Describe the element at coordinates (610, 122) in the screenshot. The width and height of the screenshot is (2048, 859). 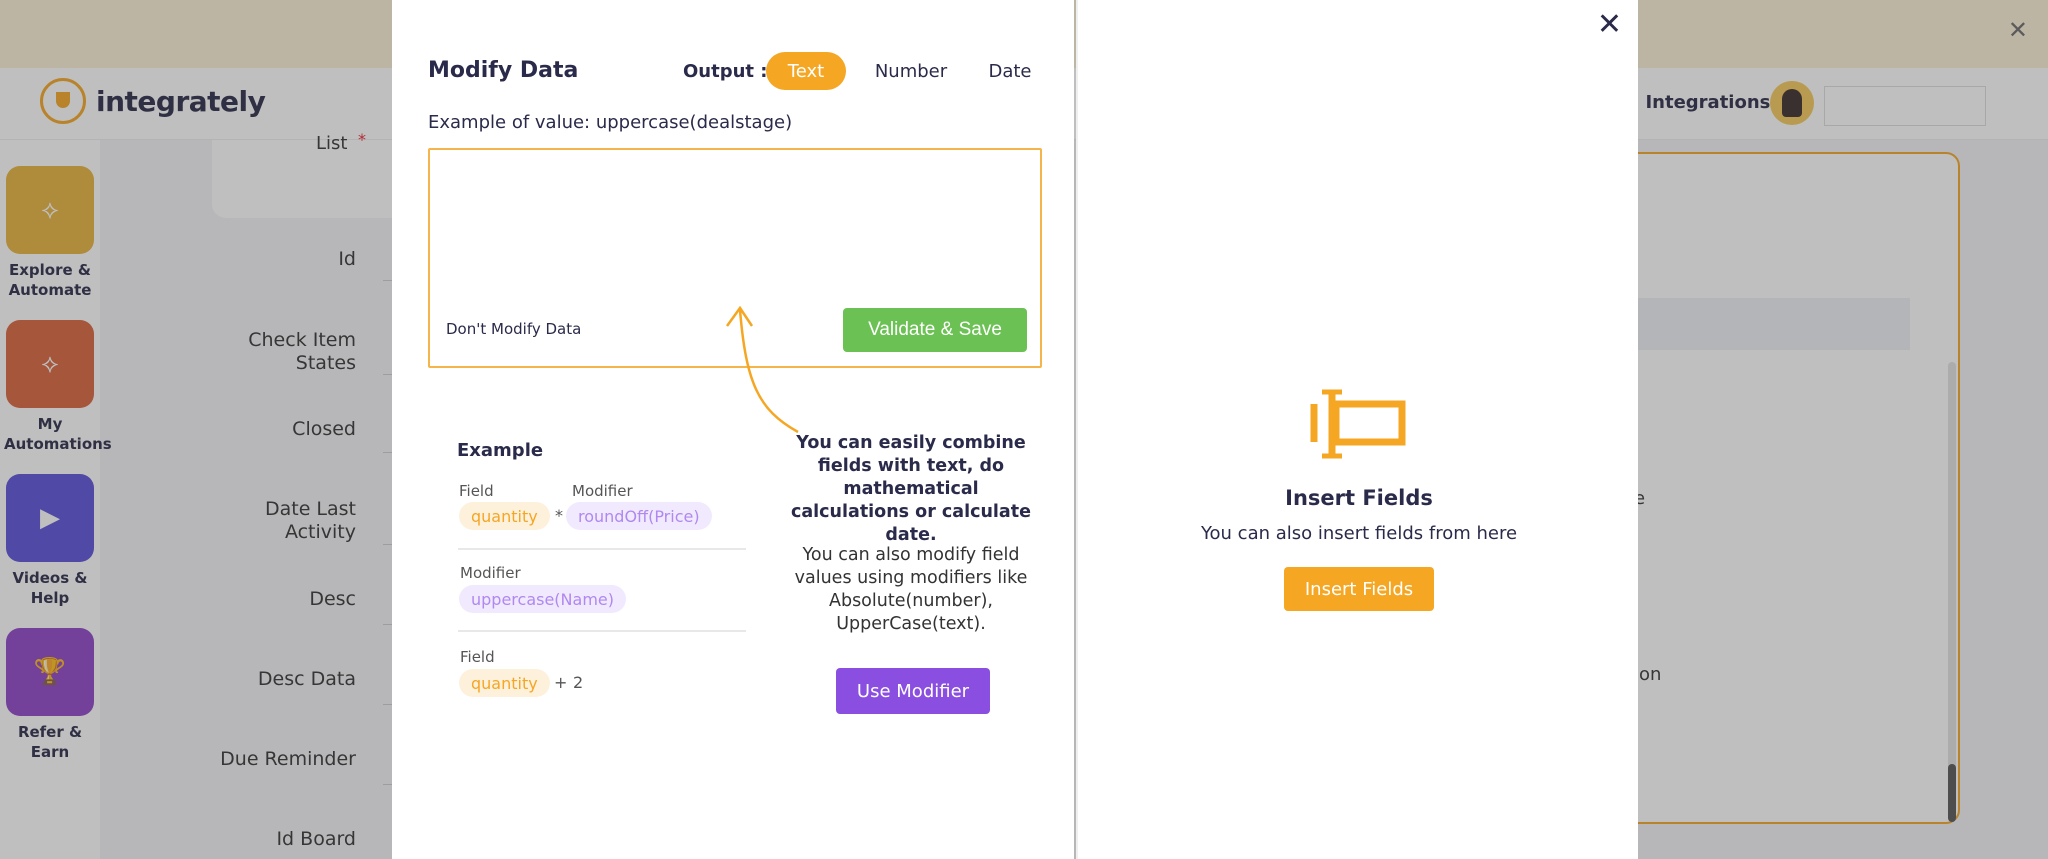
I see `example-hint: Example of value: uppercase(dealstage)` at that location.